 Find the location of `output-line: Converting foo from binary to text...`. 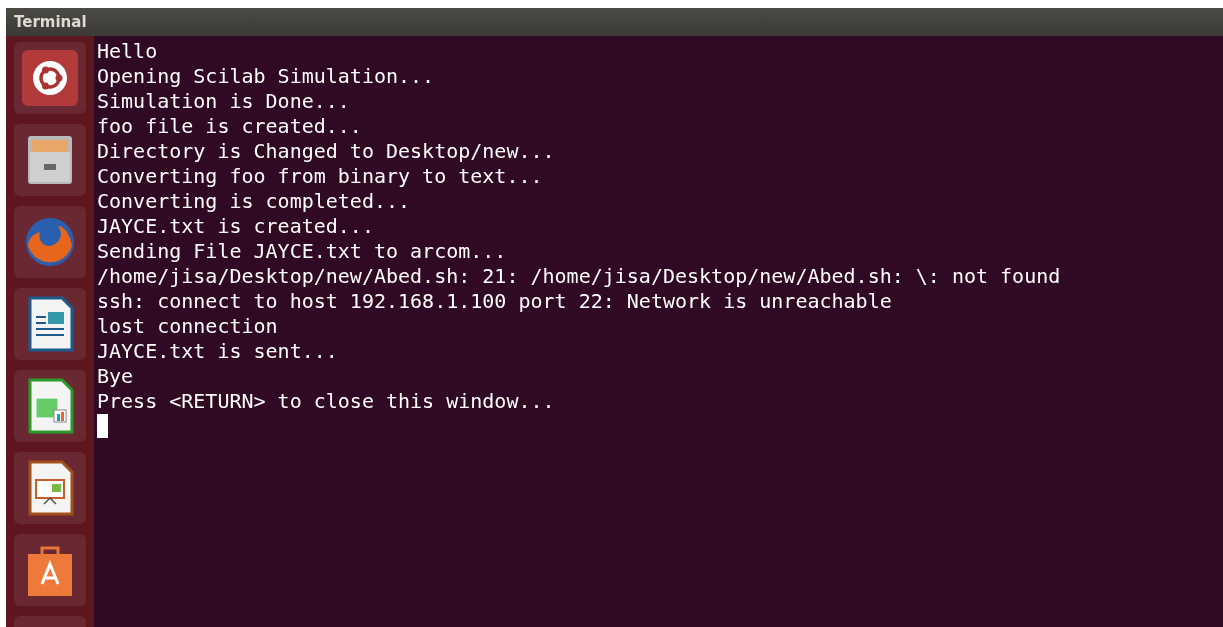

output-line: Converting foo from binary to text... is located at coordinates (320, 176).